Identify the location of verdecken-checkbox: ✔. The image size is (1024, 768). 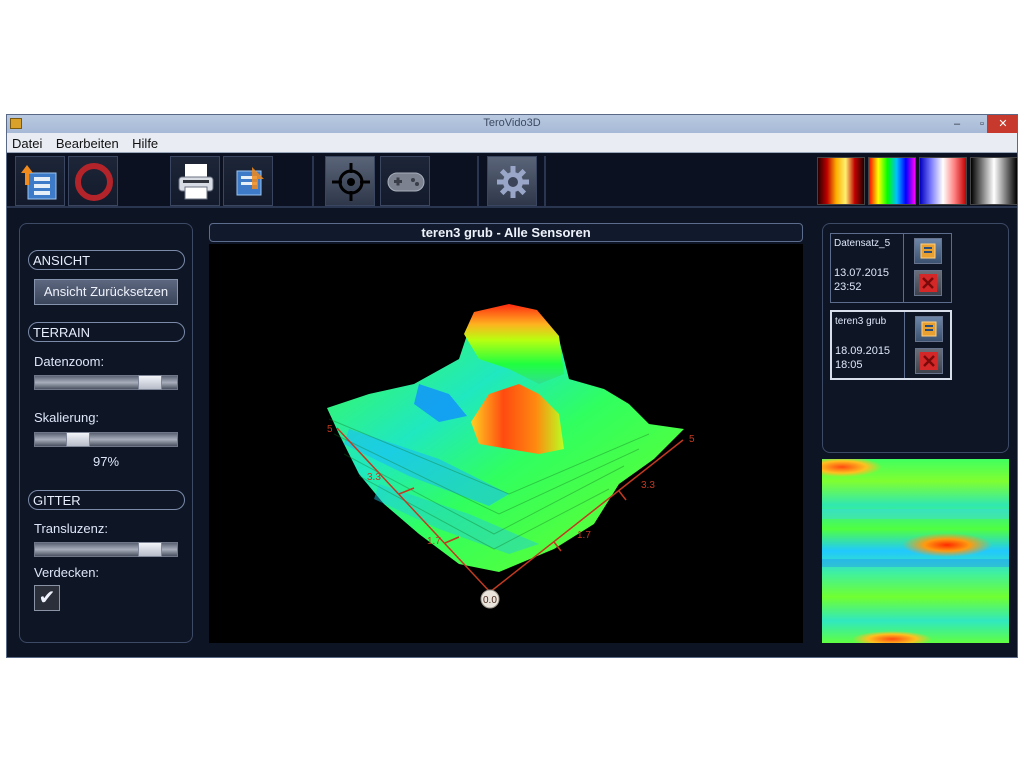
(47, 598).